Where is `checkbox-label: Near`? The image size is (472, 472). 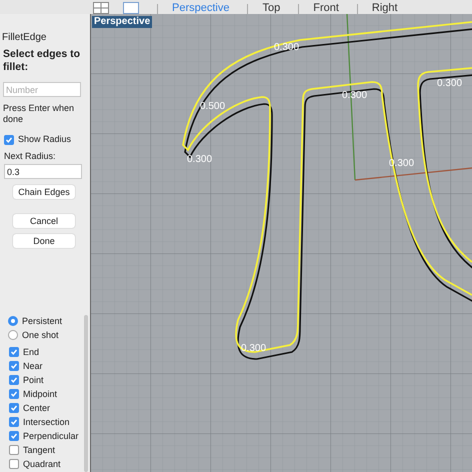
checkbox-label: Near is located at coordinates (33, 366).